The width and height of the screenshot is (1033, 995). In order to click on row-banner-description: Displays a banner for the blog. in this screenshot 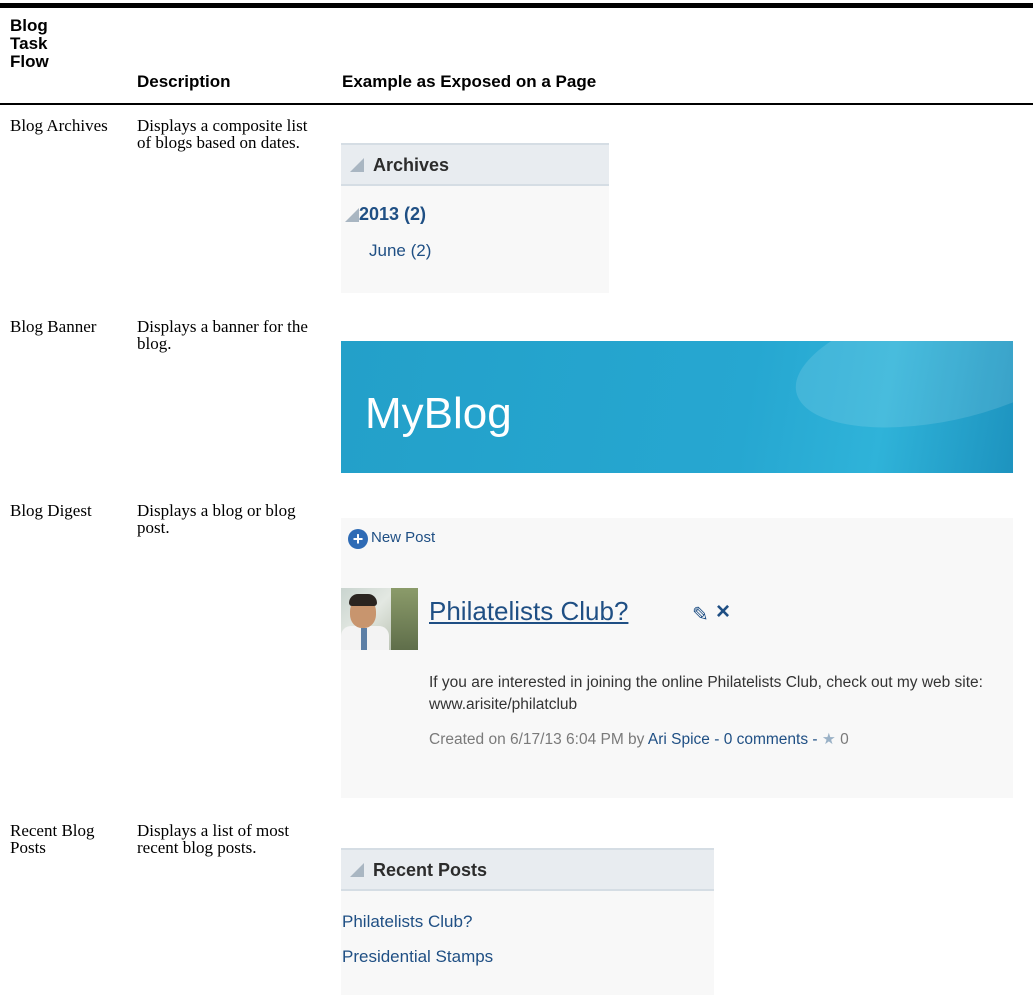, I will do `click(222, 335)`.